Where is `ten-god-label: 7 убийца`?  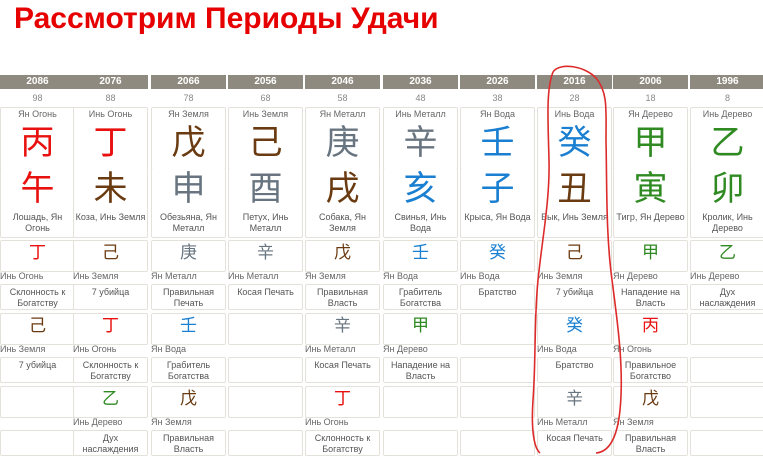
ten-god-label: 7 убийца is located at coordinates (110, 292).